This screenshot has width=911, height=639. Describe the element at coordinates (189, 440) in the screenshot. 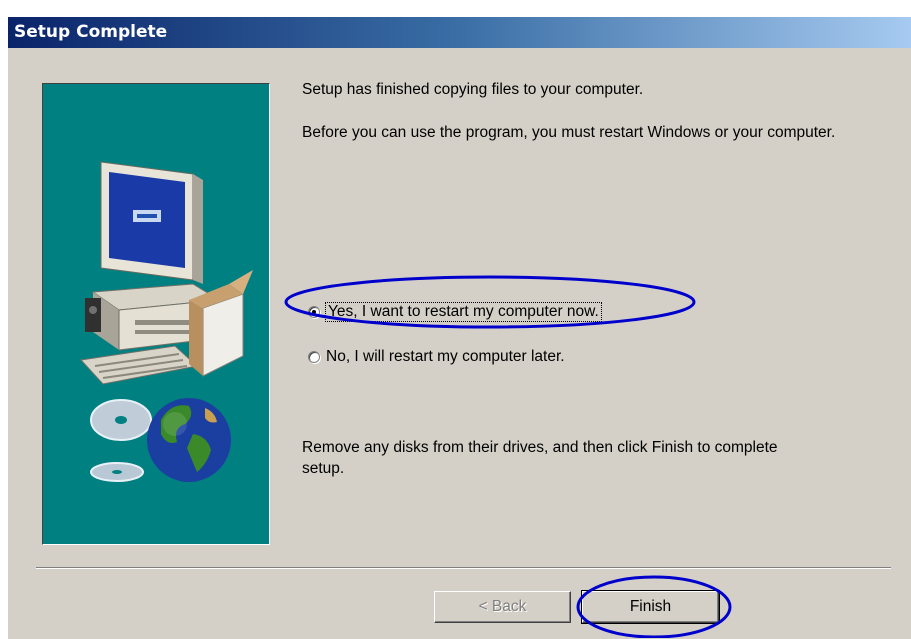

I see `globe-icon` at that location.